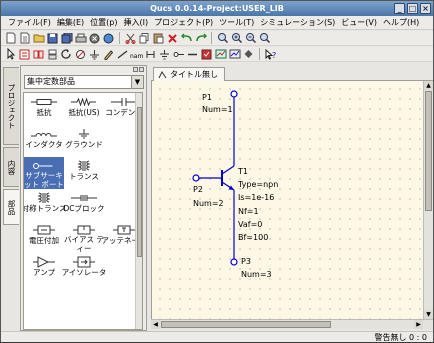 The width and height of the screenshot is (434, 343). What do you see at coordinates (425, 8) in the screenshot?
I see `close-icon: ×` at bounding box center [425, 8].